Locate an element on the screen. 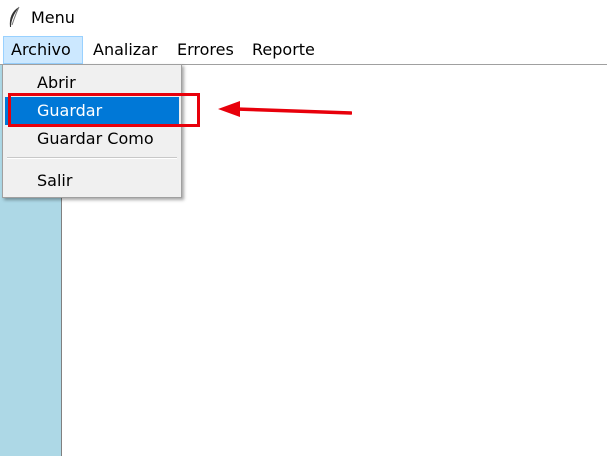 The image size is (607, 456). menu-archivo: Archivo is located at coordinates (43, 50).